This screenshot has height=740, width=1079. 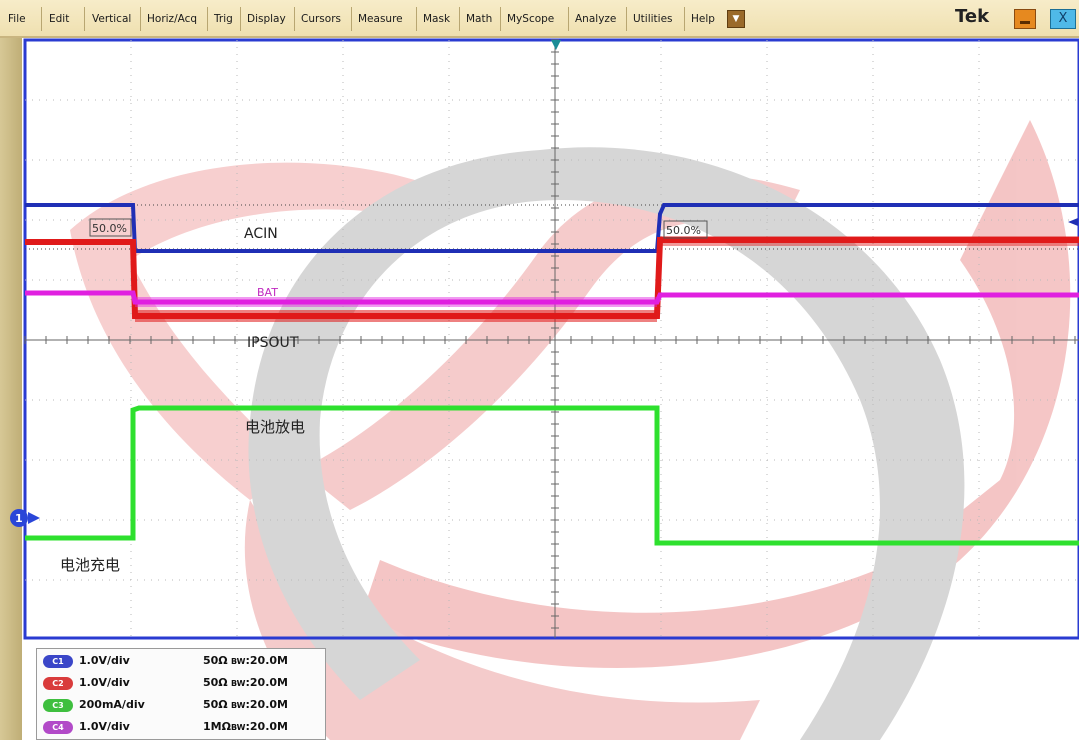 What do you see at coordinates (58, 705) in the screenshot?
I see `channel-badge: C3` at bounding box center [58, 705].